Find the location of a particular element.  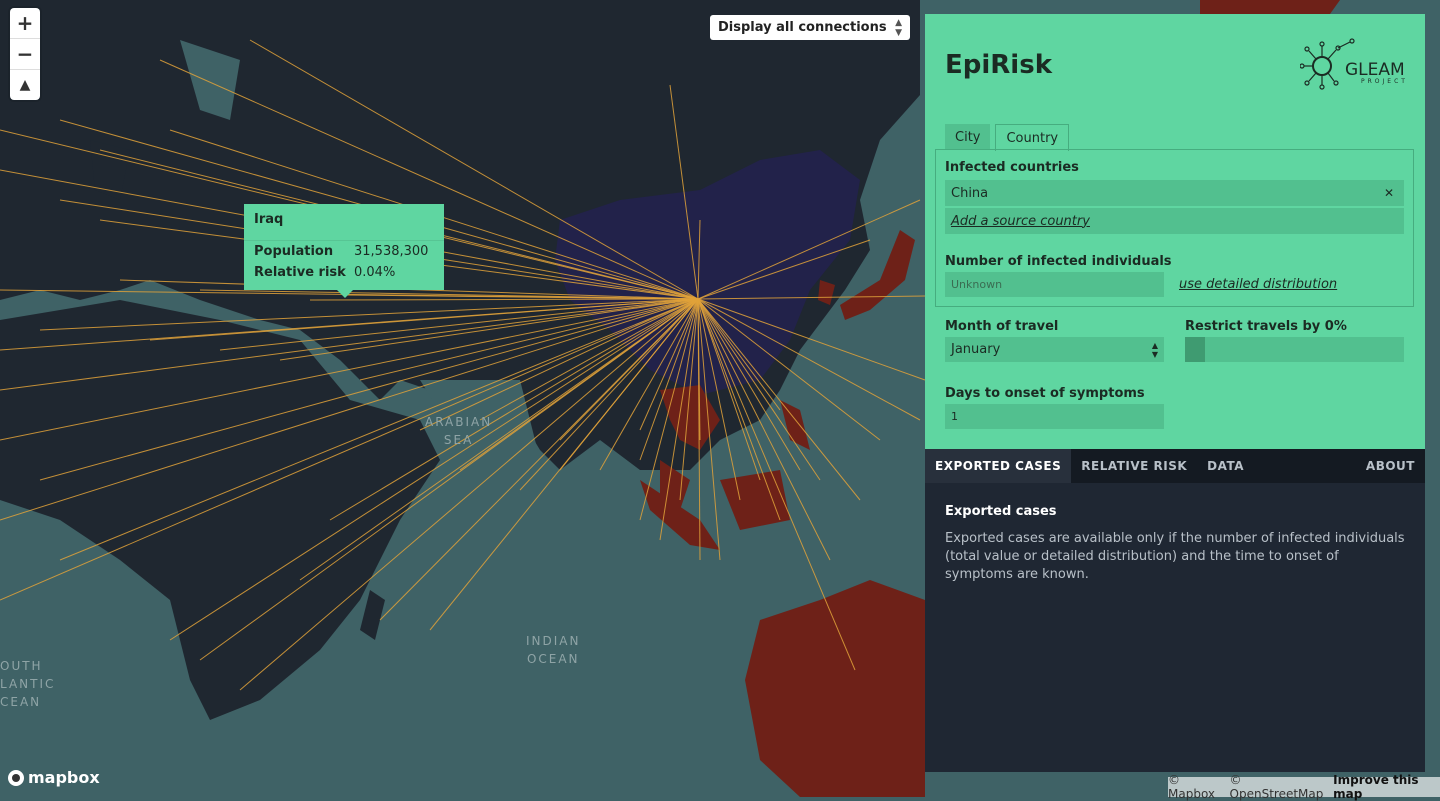

month-select: January ▲ ▼ is located at coordinates (1054, 349).